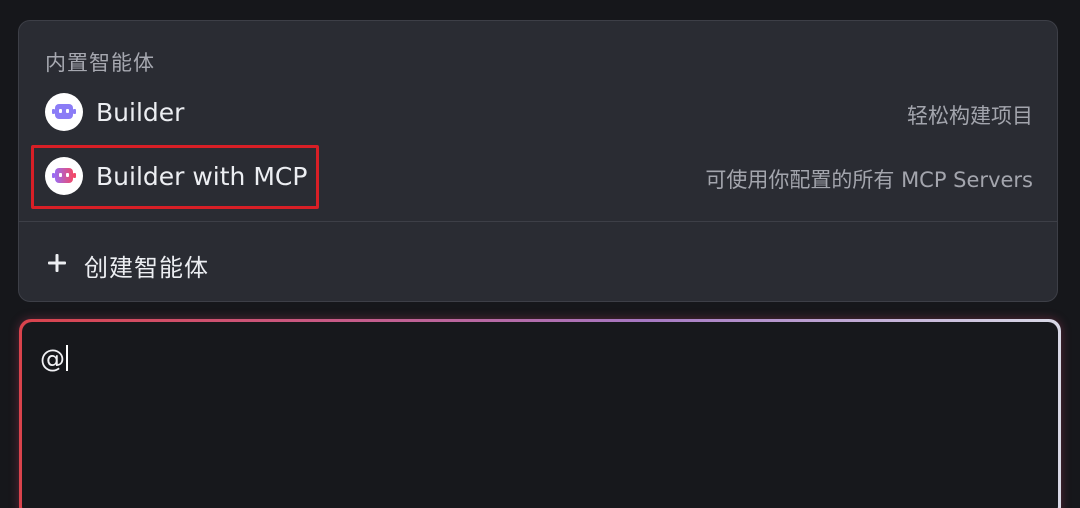 This screenshot has width=1080, height=508. What do you see at coordinates (970, 116) in the screenshot?
I see `agent-description: 轻松构建项目` at bounding box center [970, 116].